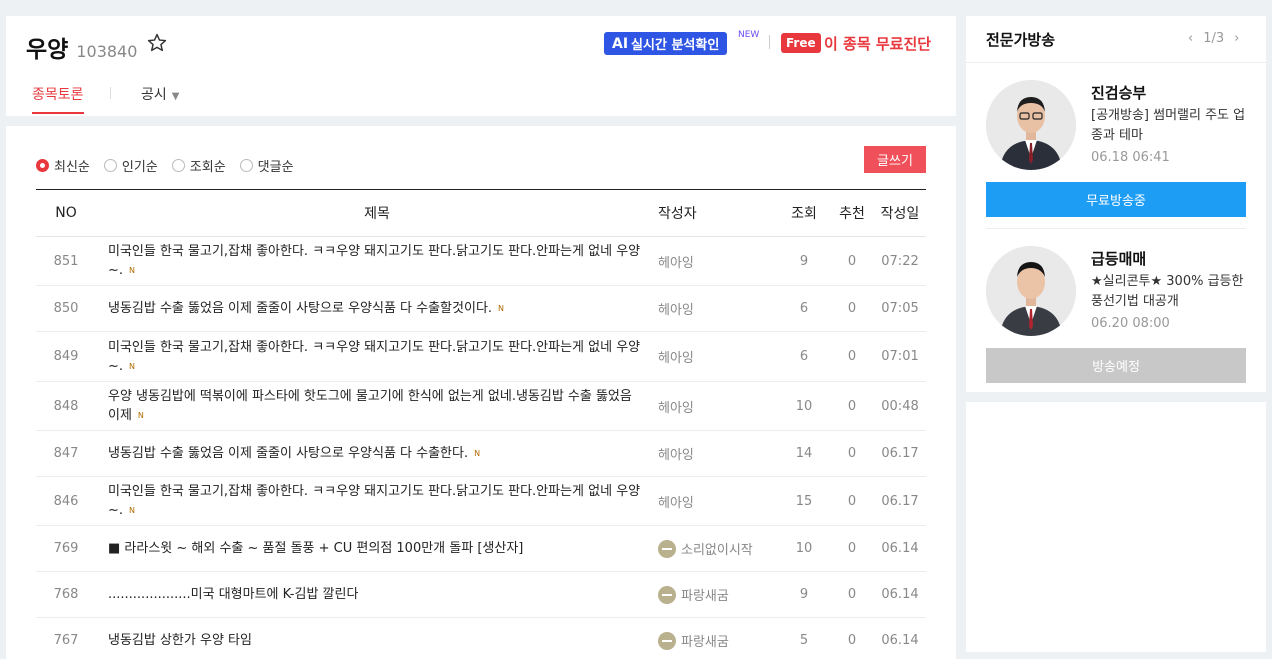  What do you see at coordinates (900, 213) in the screenshot?
I see `col-date: 작성일` at bounding box center [900, 213].